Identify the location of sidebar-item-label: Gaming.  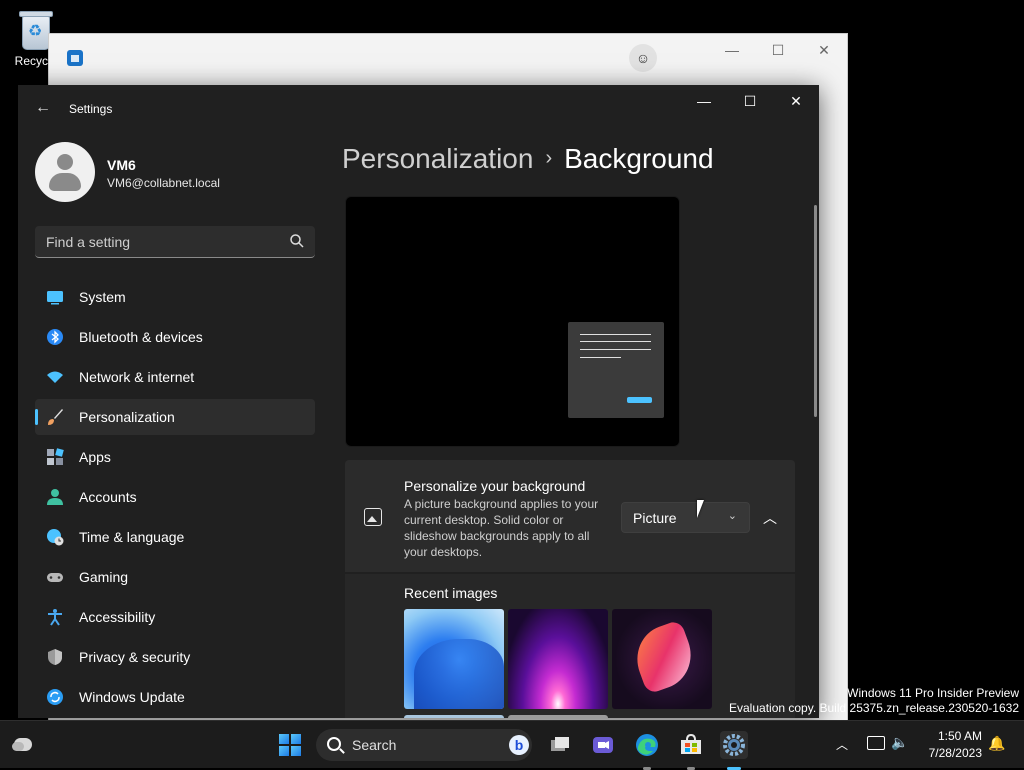
(104, 577).